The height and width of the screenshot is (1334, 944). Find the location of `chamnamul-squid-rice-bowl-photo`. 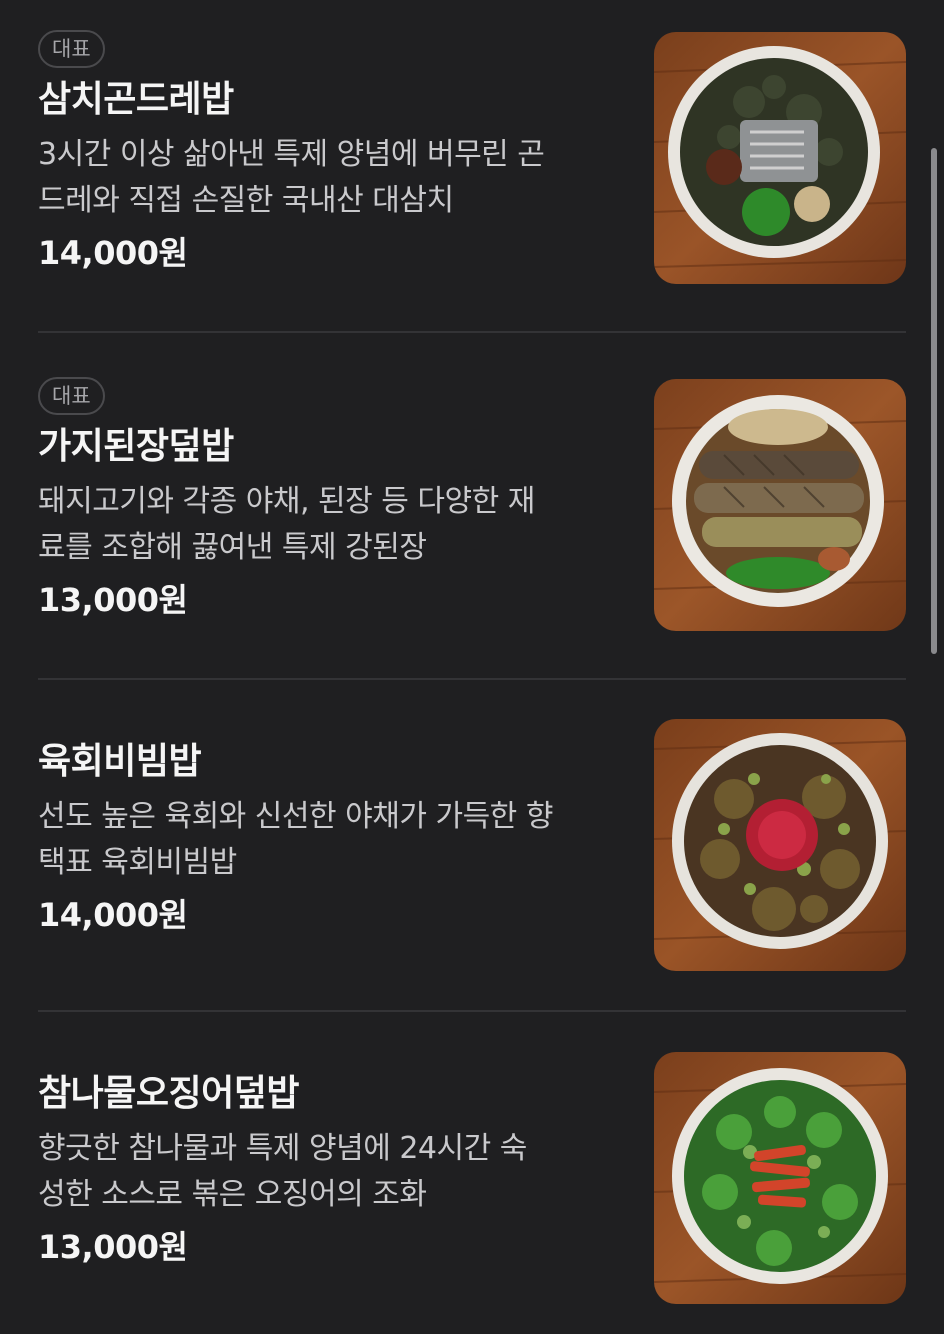

chamnamul-squid-rice-bowl-photo is located at coordinates (780, 1178).